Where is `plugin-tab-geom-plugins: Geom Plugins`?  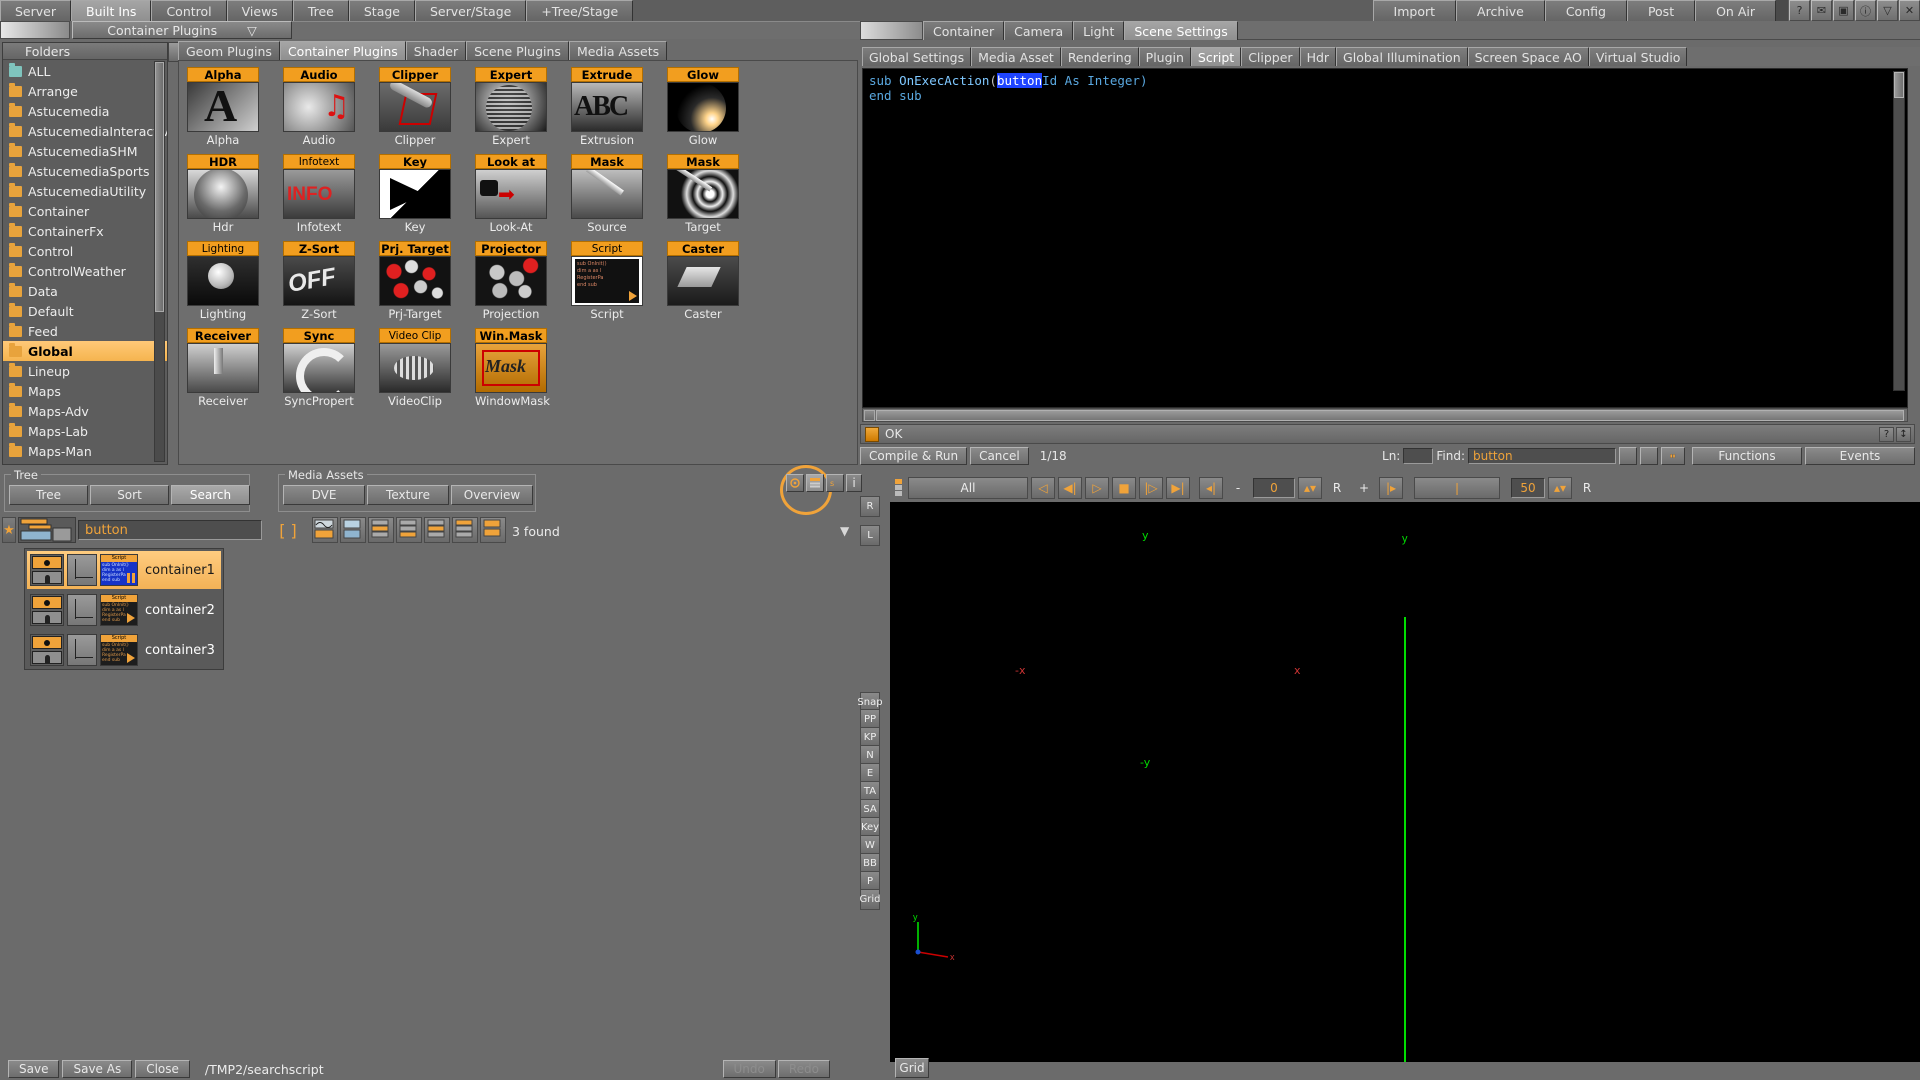 plugin-tab-geom-plugins: Geom Plugins is located at coordinates (229, 50).